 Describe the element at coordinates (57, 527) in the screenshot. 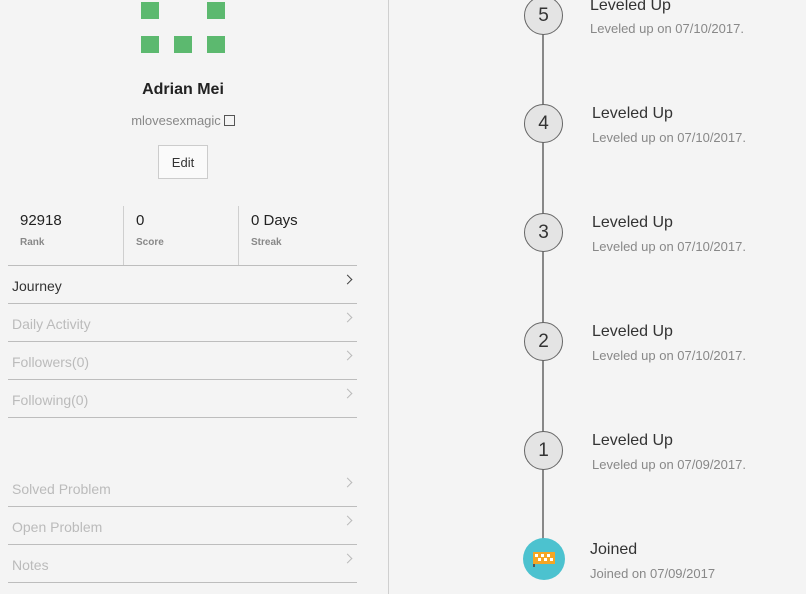

I see `menu-item-label: Open Problem` at that location.